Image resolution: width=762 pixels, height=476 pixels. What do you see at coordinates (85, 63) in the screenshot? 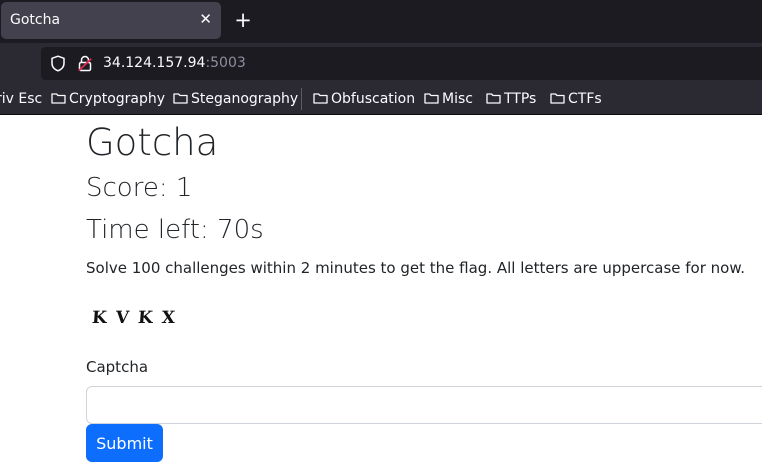
I see `insecure-lock-icon` at bounding box center [85, 63].